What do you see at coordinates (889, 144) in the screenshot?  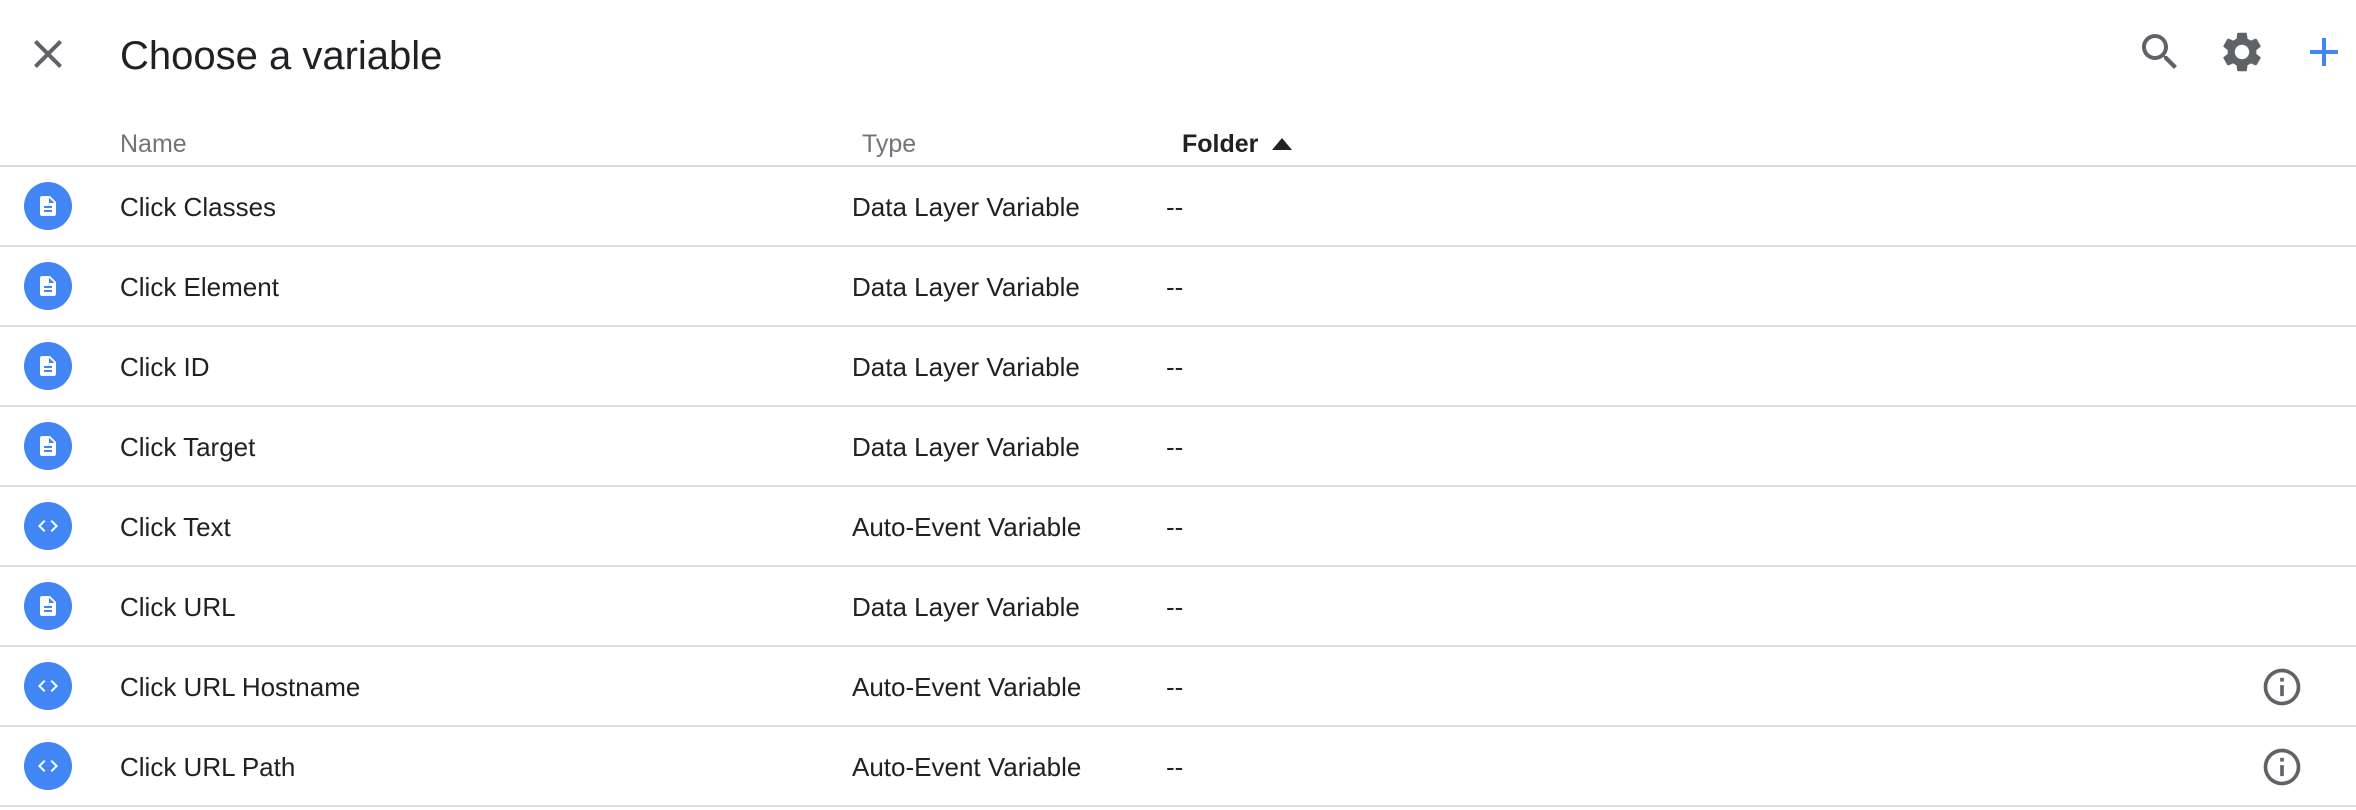 I see `column-header-type: Type` at bounding box center [889, 144].